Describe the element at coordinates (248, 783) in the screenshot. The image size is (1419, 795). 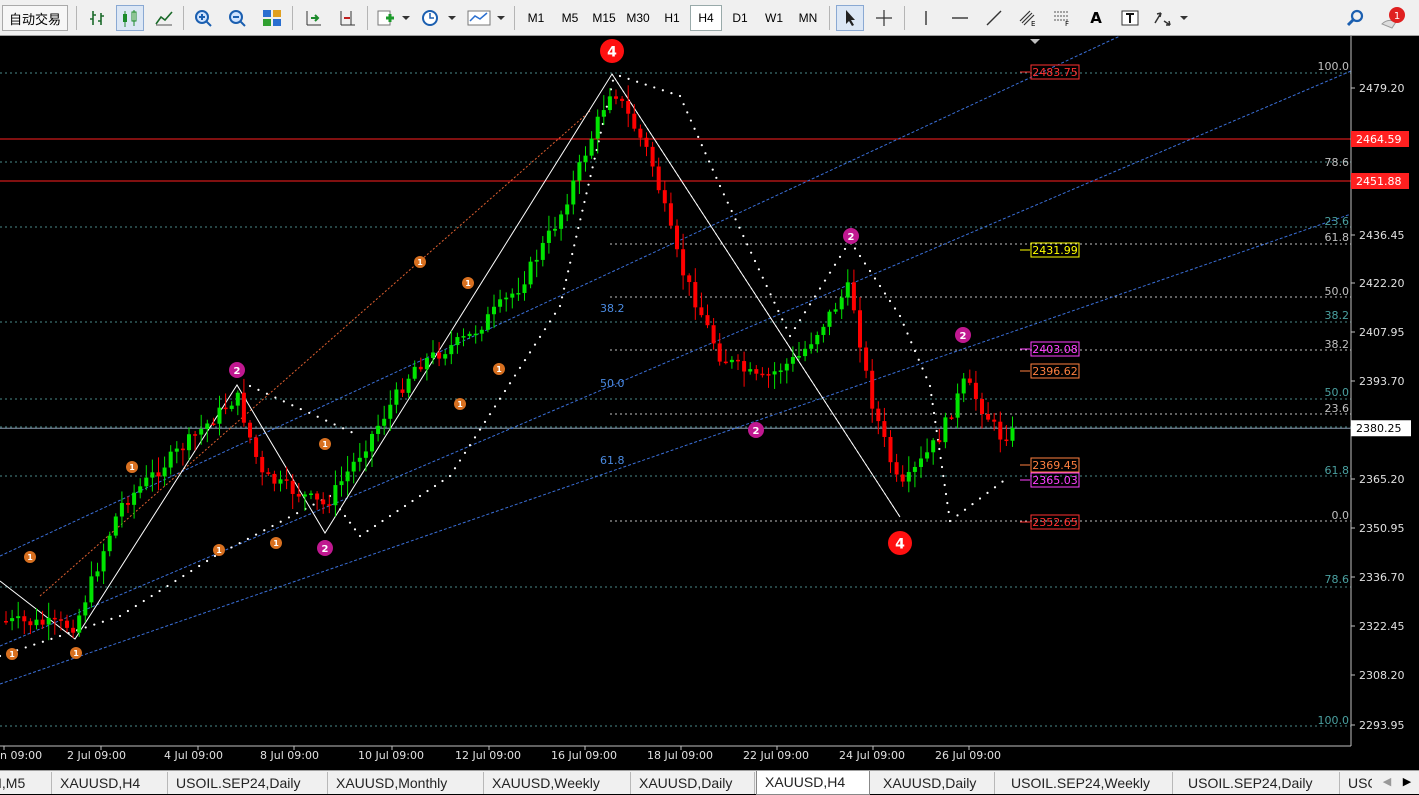
I see `tab-chart-3: USOIL.SEP24,Daily` at that location.